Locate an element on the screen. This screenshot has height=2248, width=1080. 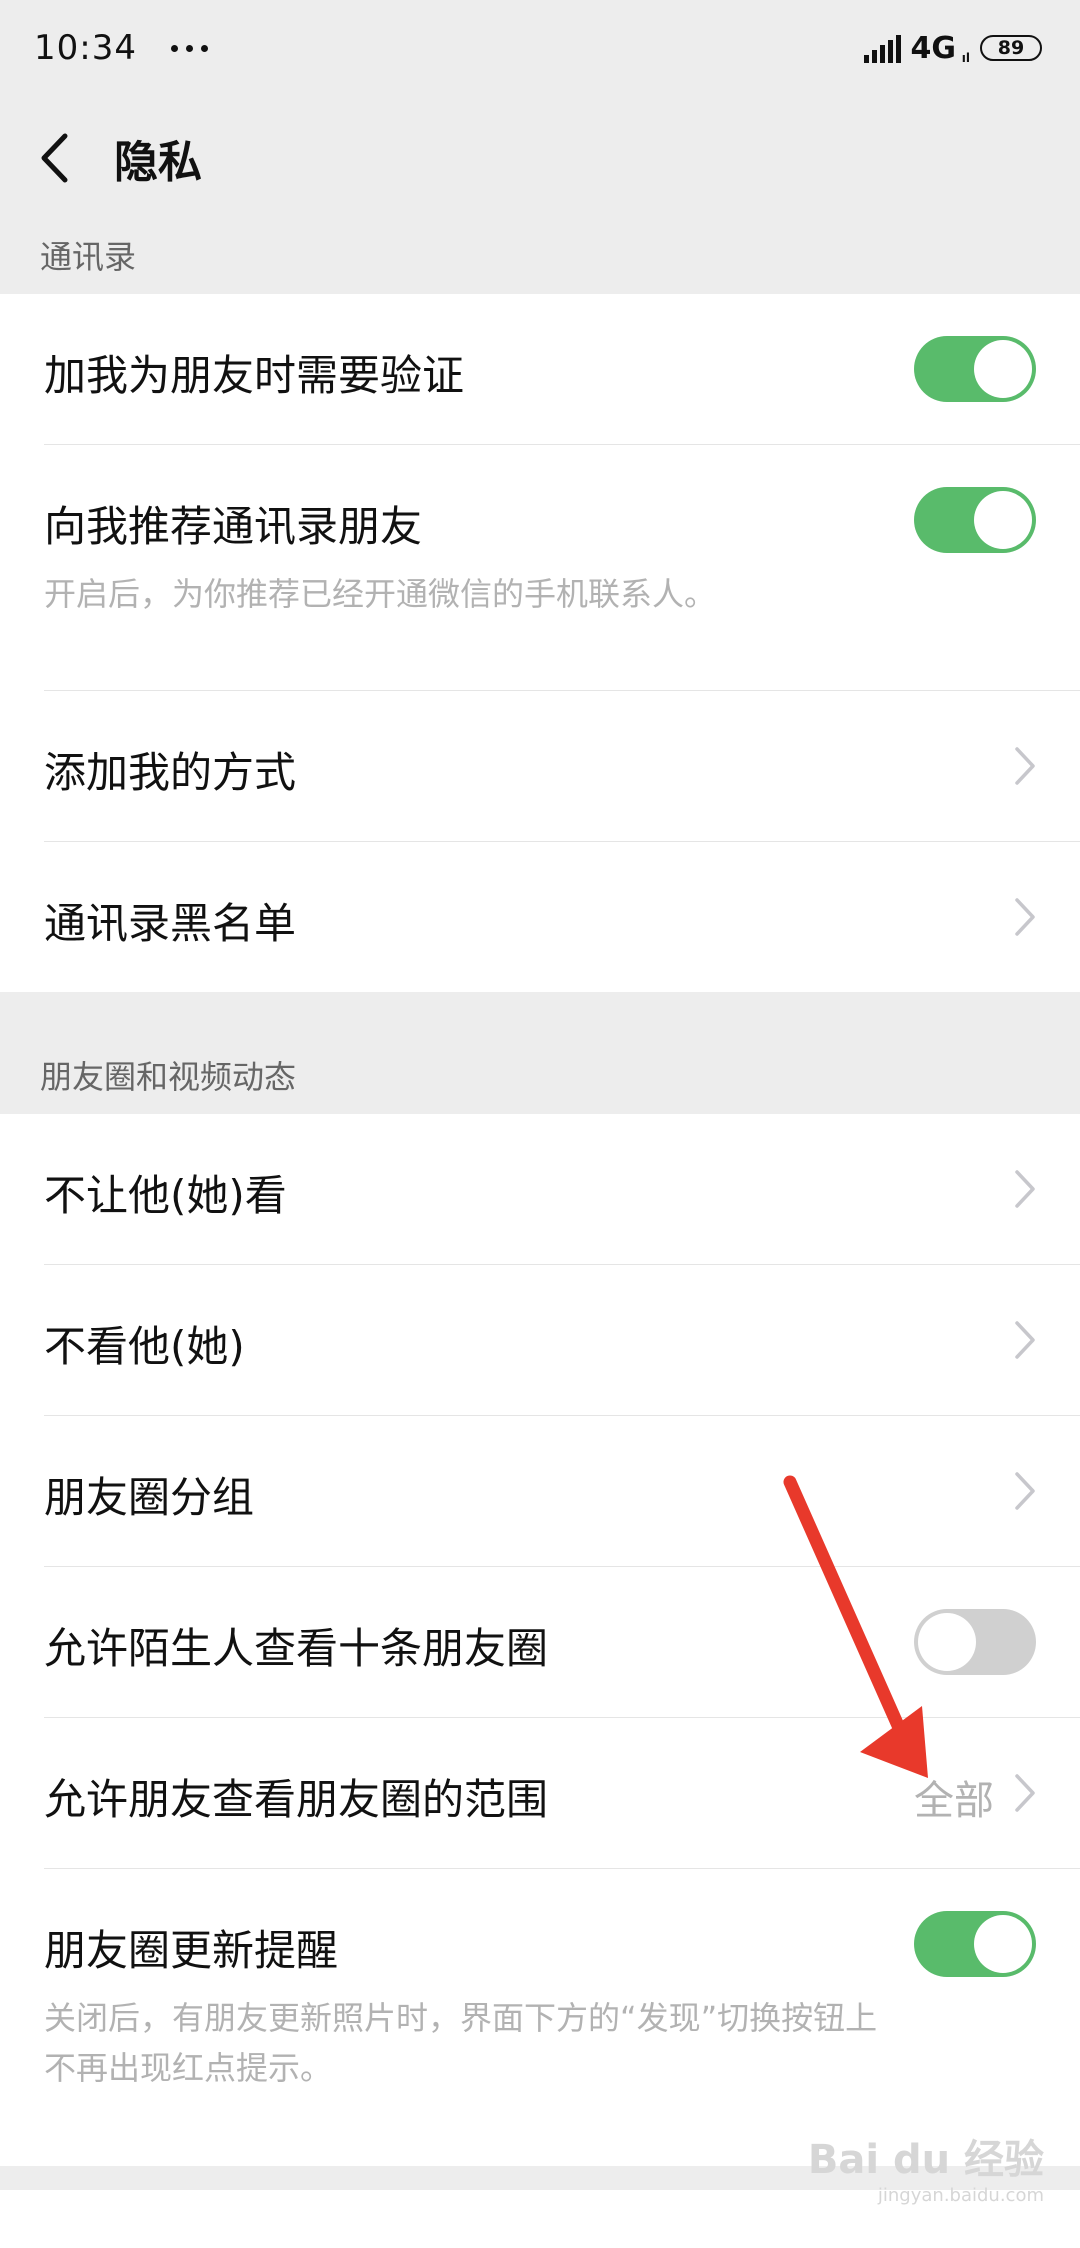
watermark-brand: Bai du 经验 is located at coordinates (925, 2160).